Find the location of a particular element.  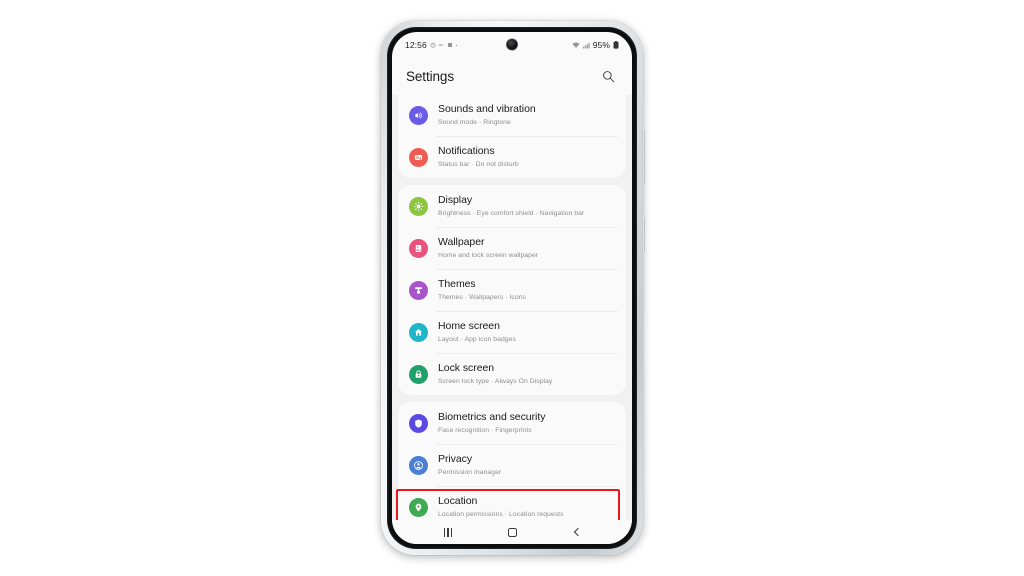

status-bar-left: 12:56 is located at coordinates (431, 45).